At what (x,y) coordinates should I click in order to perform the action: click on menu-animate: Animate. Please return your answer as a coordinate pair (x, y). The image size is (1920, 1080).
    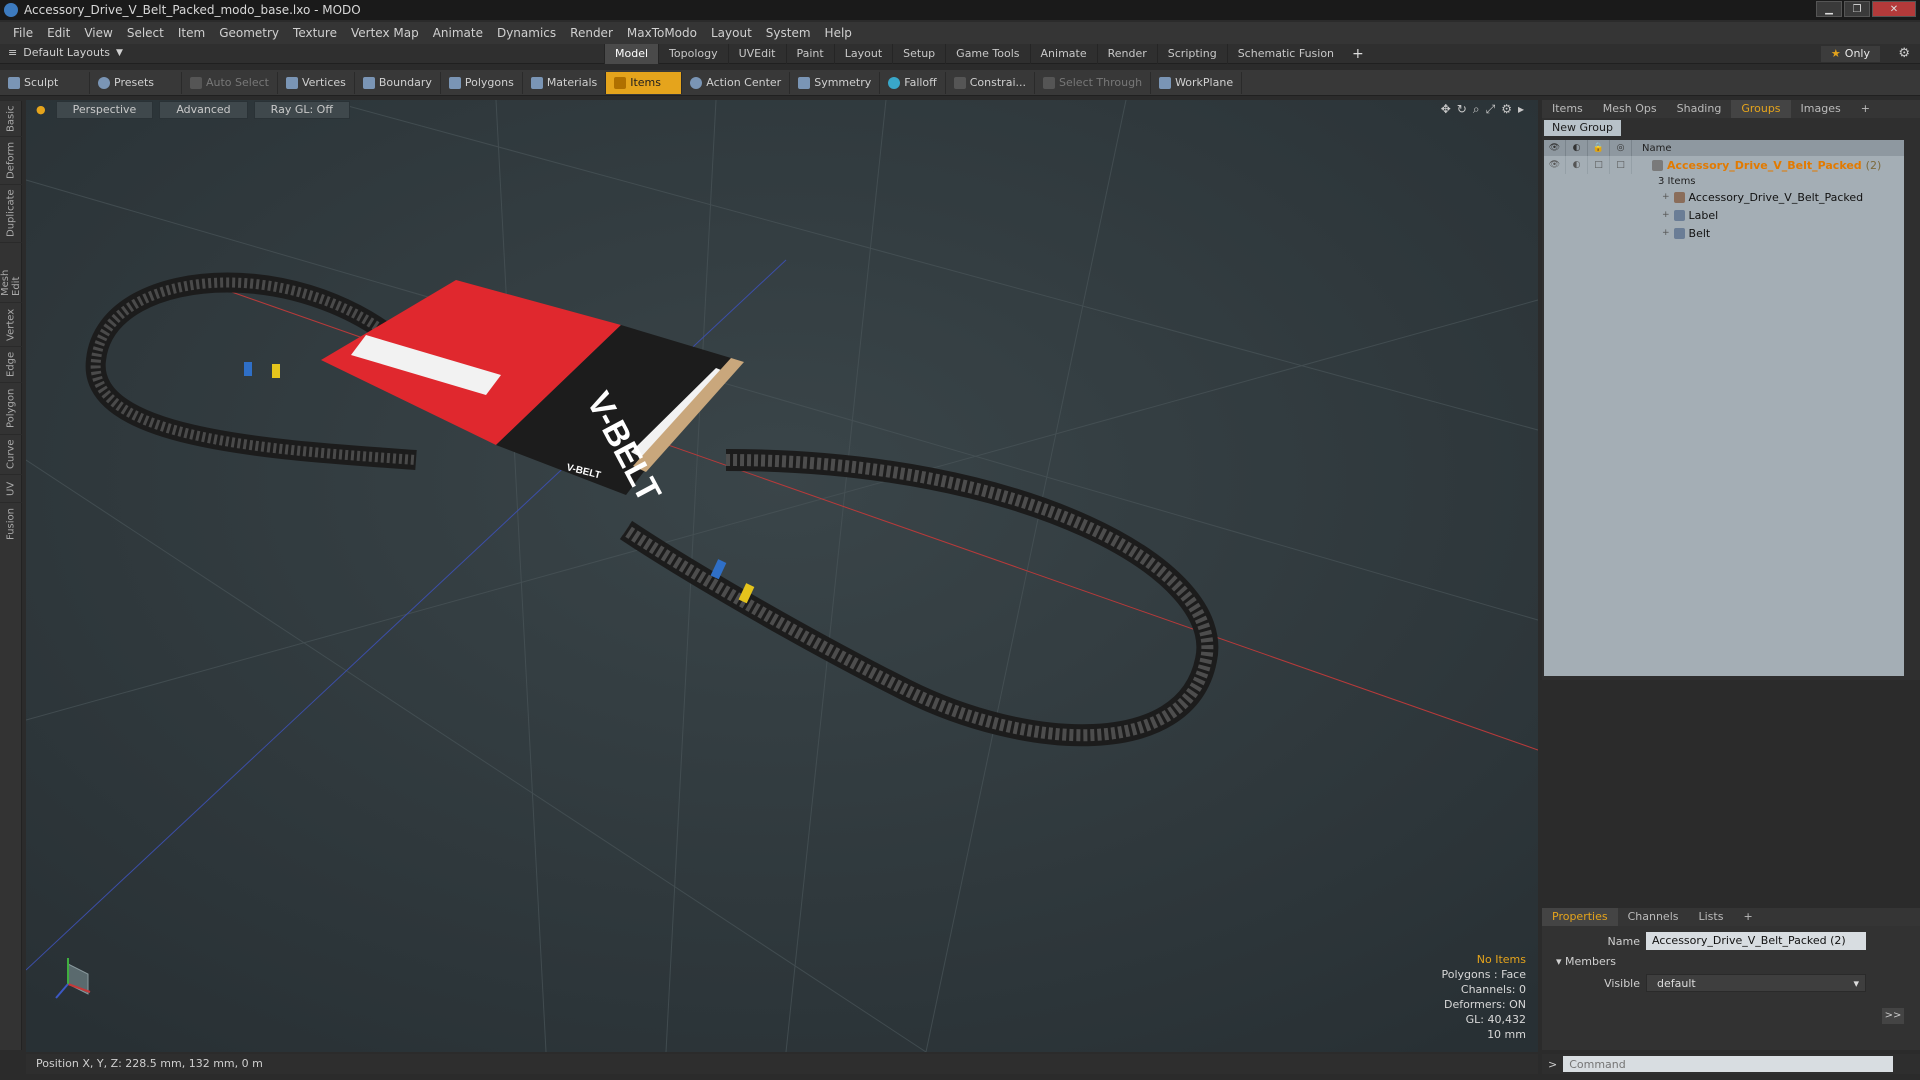
    Looking at the image, I should click on (458, 33).